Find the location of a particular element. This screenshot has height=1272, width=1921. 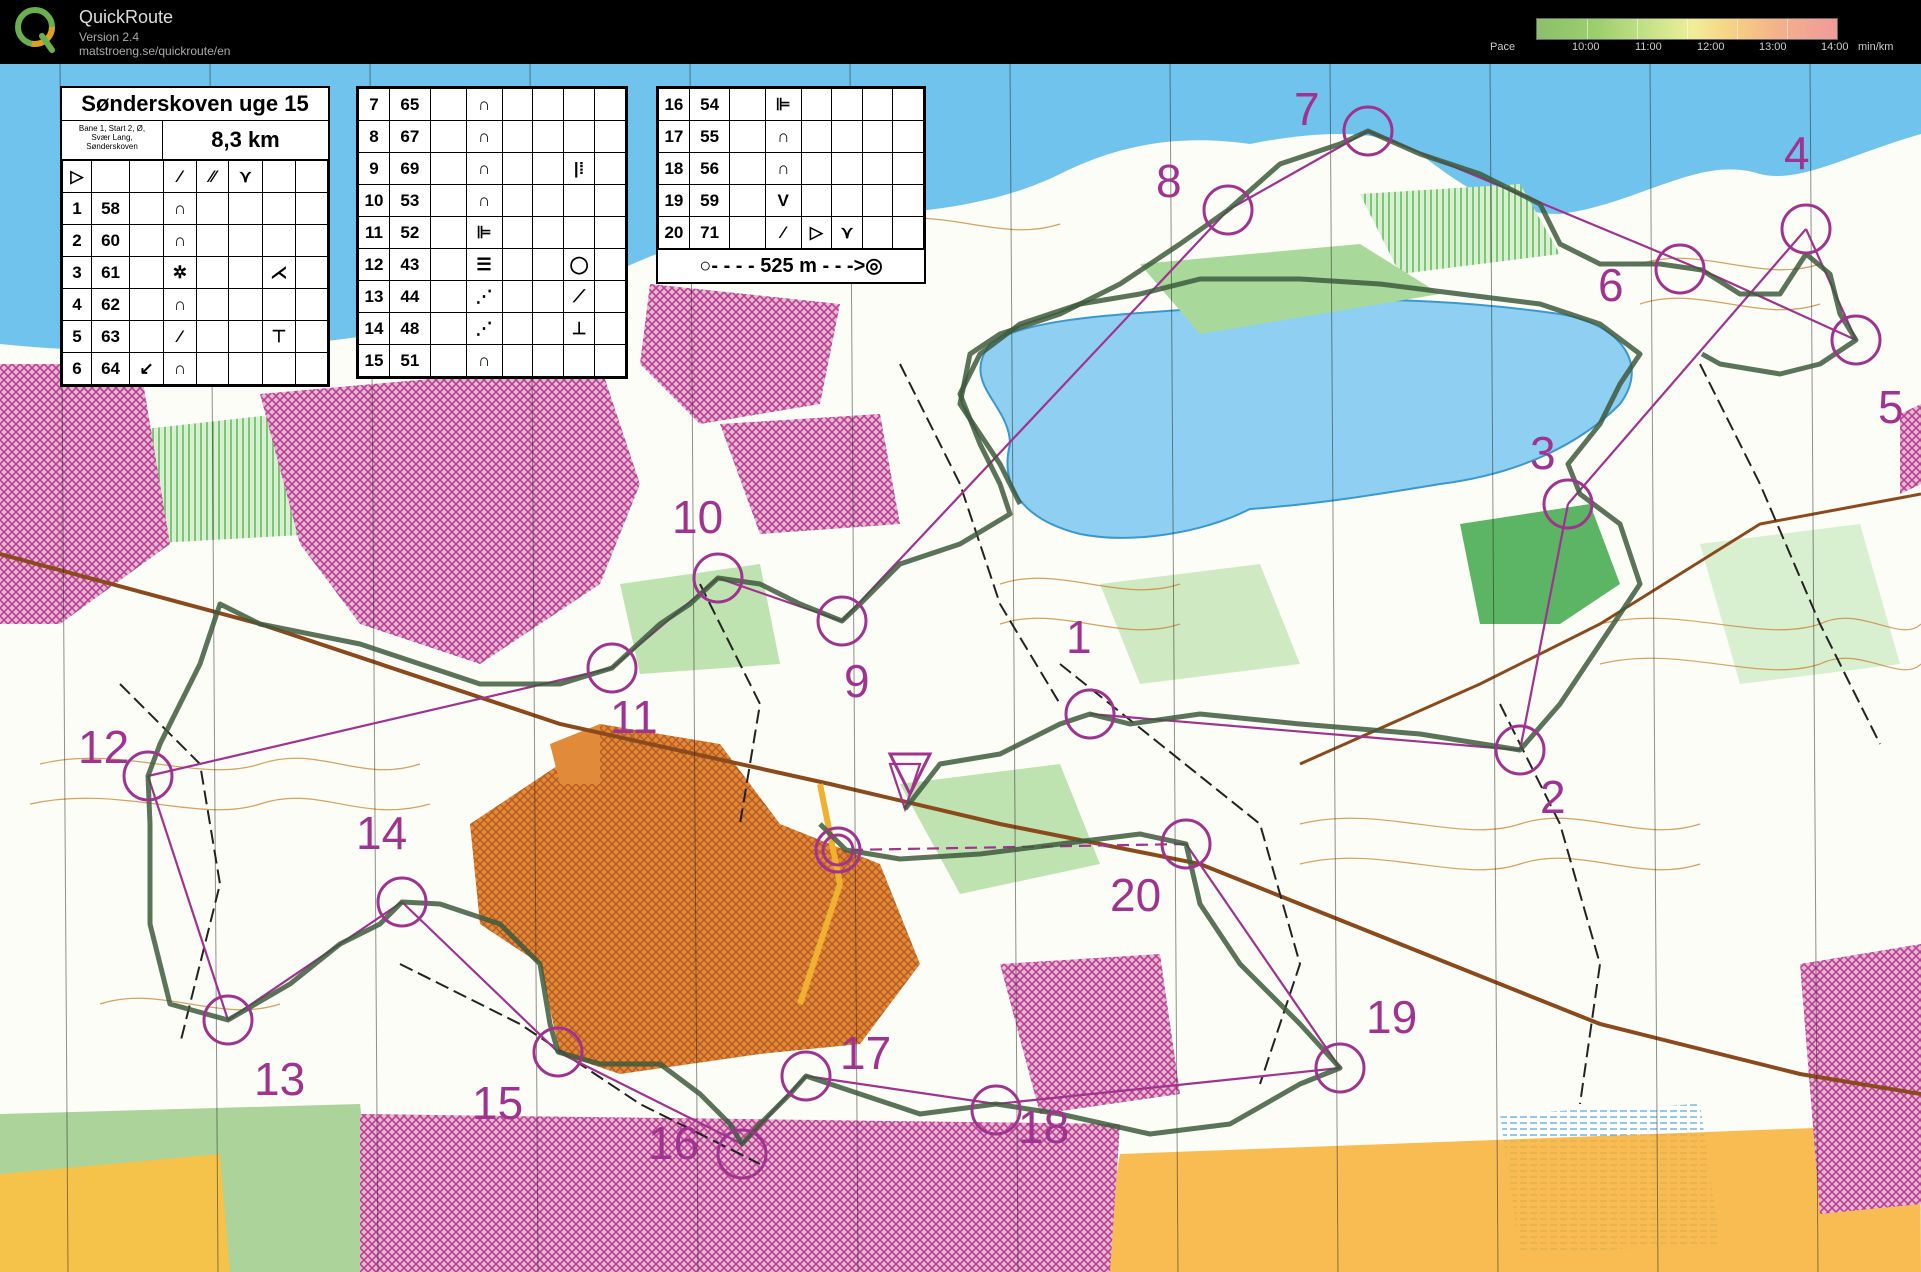

app-version: Version 2.4 is located at coordinates (109, 37).